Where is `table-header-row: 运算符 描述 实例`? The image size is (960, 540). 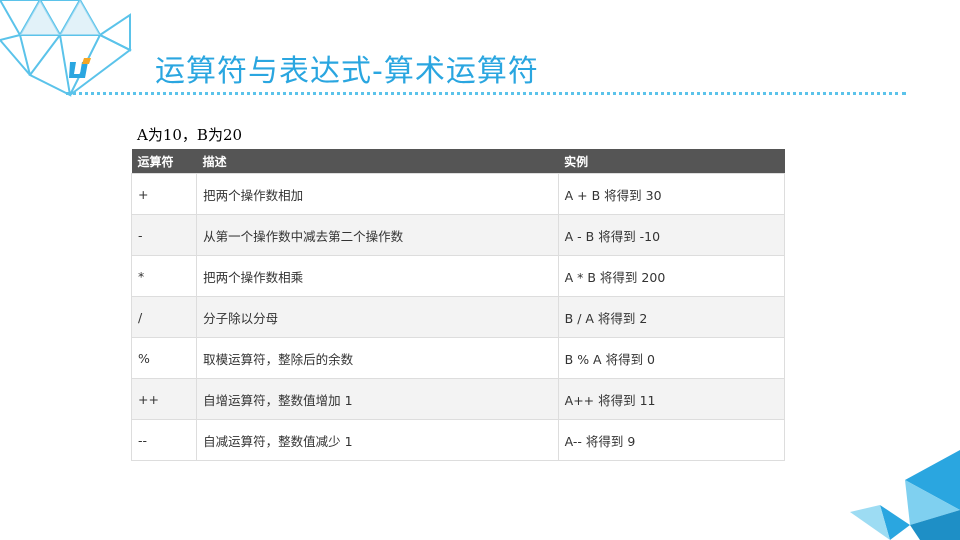
table-header-row: 运算符 描述 实例 is located at coordinates (458, 161).